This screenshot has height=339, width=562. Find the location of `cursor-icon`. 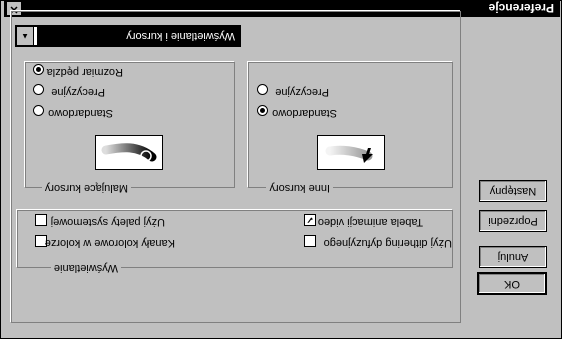

cursor-icon is located at coordinates (349, 154).